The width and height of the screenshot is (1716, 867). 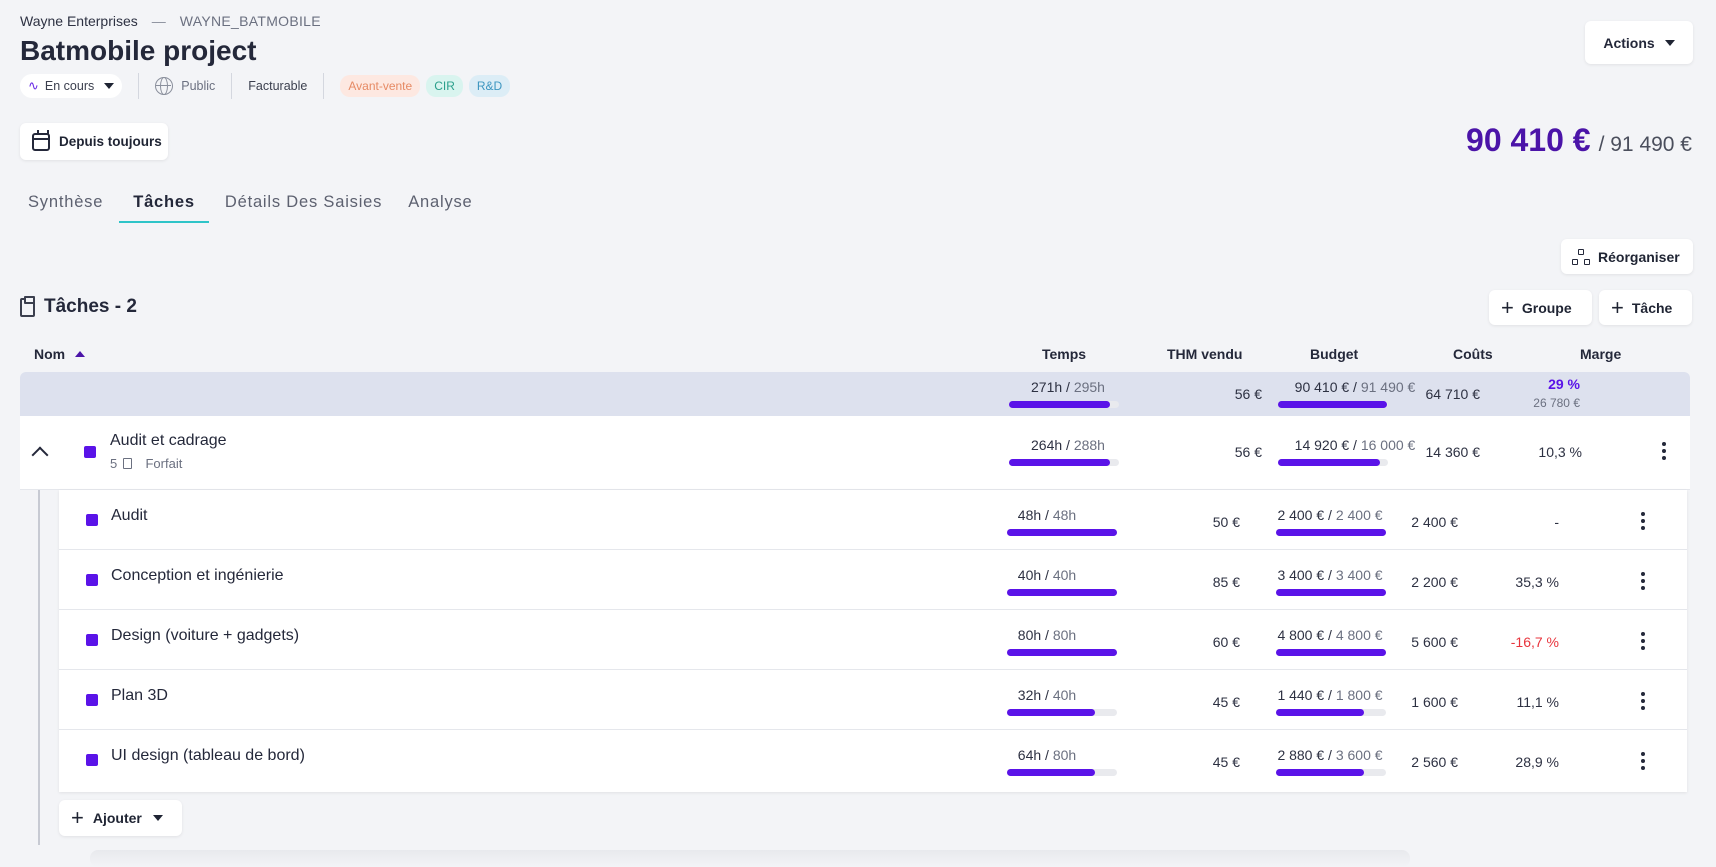 I want to click on task-costs: 2 400 €, so click(x=1434, y=522).